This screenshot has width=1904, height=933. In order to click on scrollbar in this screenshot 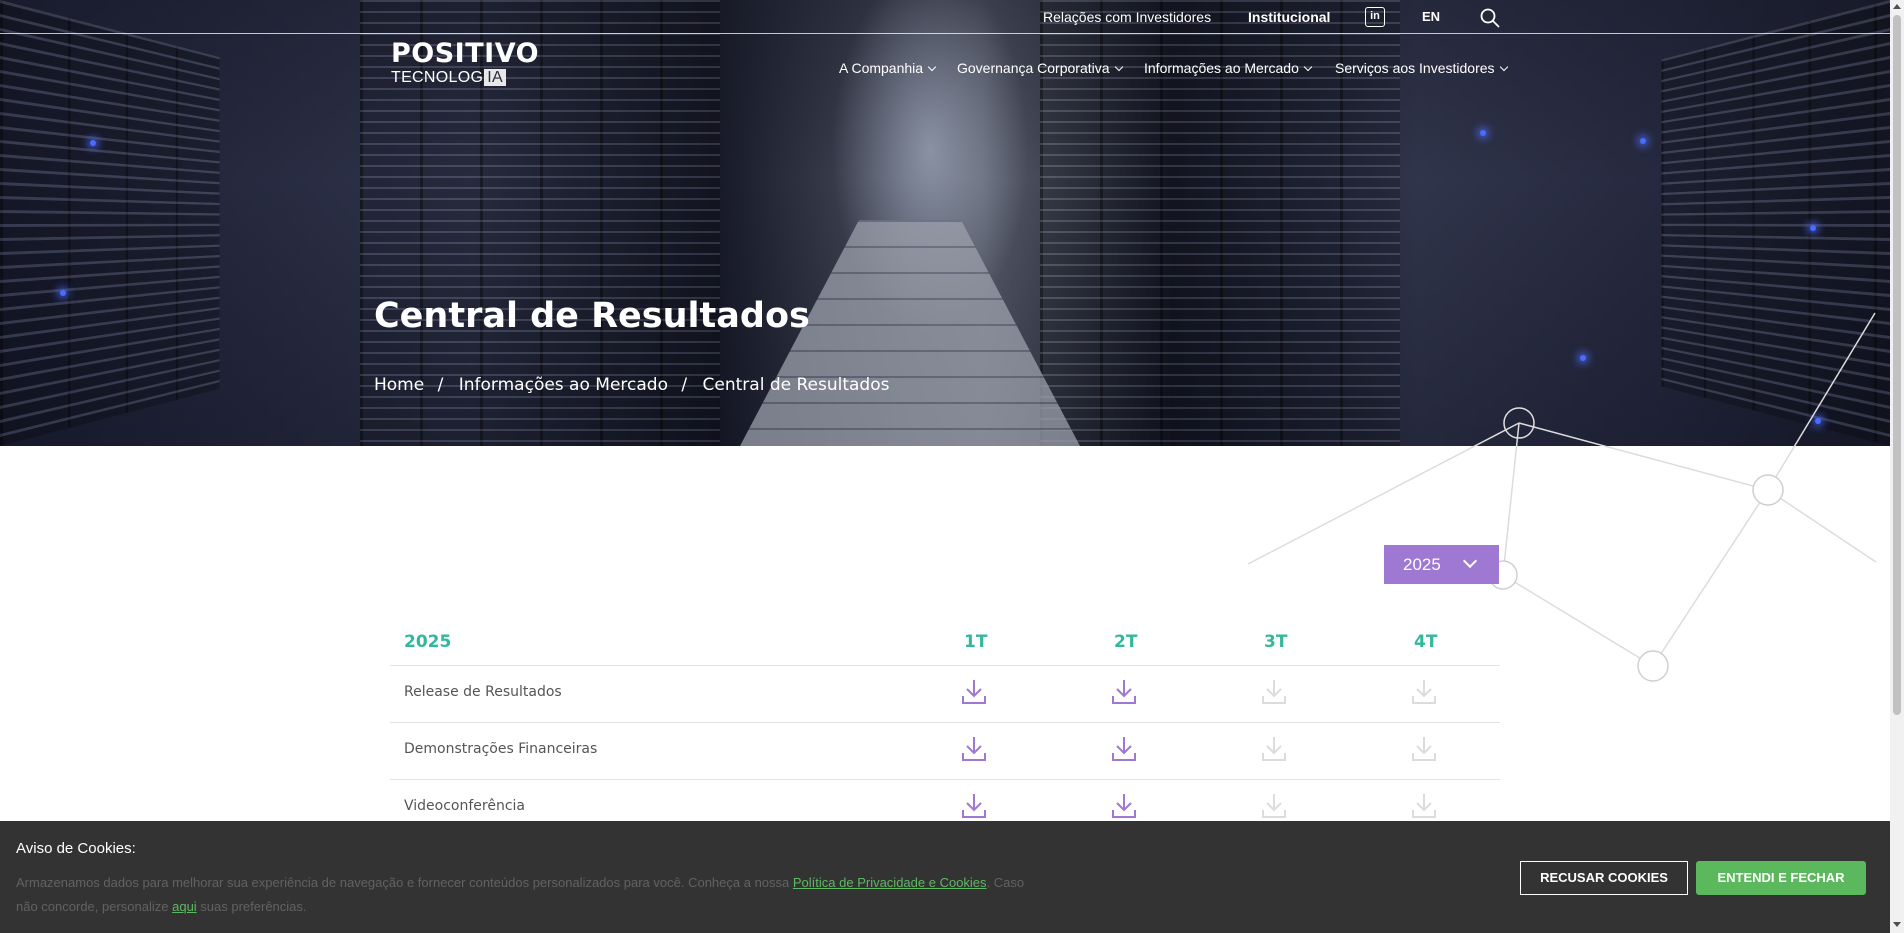, I will do `click(1897, 466)`.